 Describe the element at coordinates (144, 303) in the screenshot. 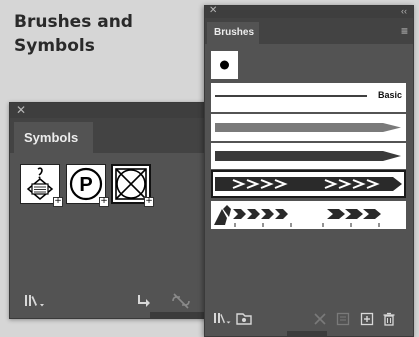

I see `place-symbol-instance-icon` at that location.